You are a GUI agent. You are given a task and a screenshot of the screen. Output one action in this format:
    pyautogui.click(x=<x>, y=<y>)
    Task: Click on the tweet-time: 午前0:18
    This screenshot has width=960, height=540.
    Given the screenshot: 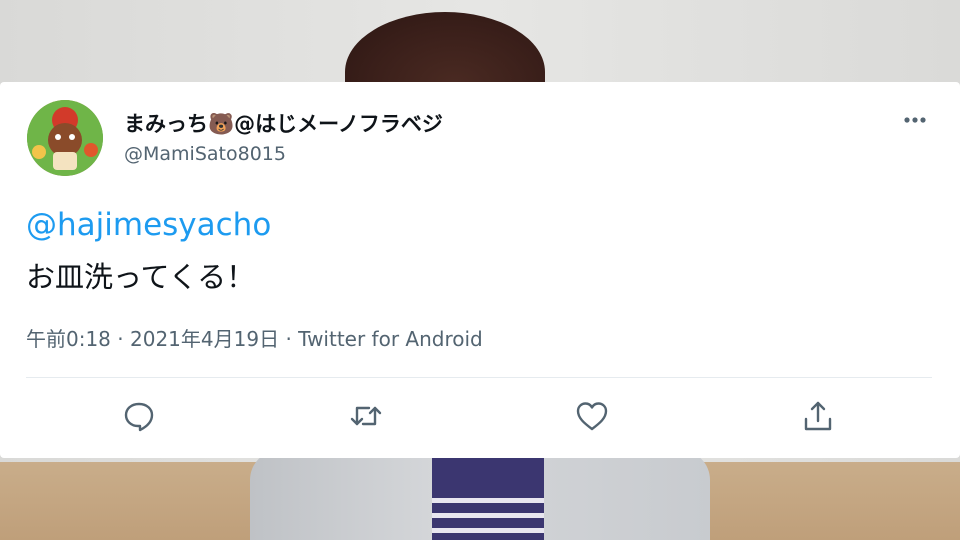 What is the action you would take?
    pyautogui.click(x=68, y=339)
    